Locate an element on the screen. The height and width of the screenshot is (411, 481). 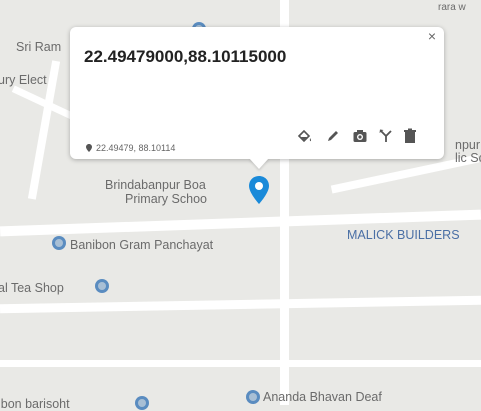
popup-coordinates-text: 22.49479, 88.10114 is located at coordinates (136, 148).